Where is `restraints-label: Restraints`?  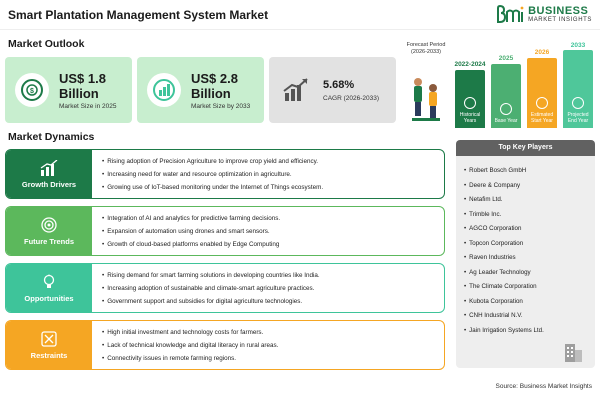 restraints-label: Restraints is located at coordinates (49, 345).